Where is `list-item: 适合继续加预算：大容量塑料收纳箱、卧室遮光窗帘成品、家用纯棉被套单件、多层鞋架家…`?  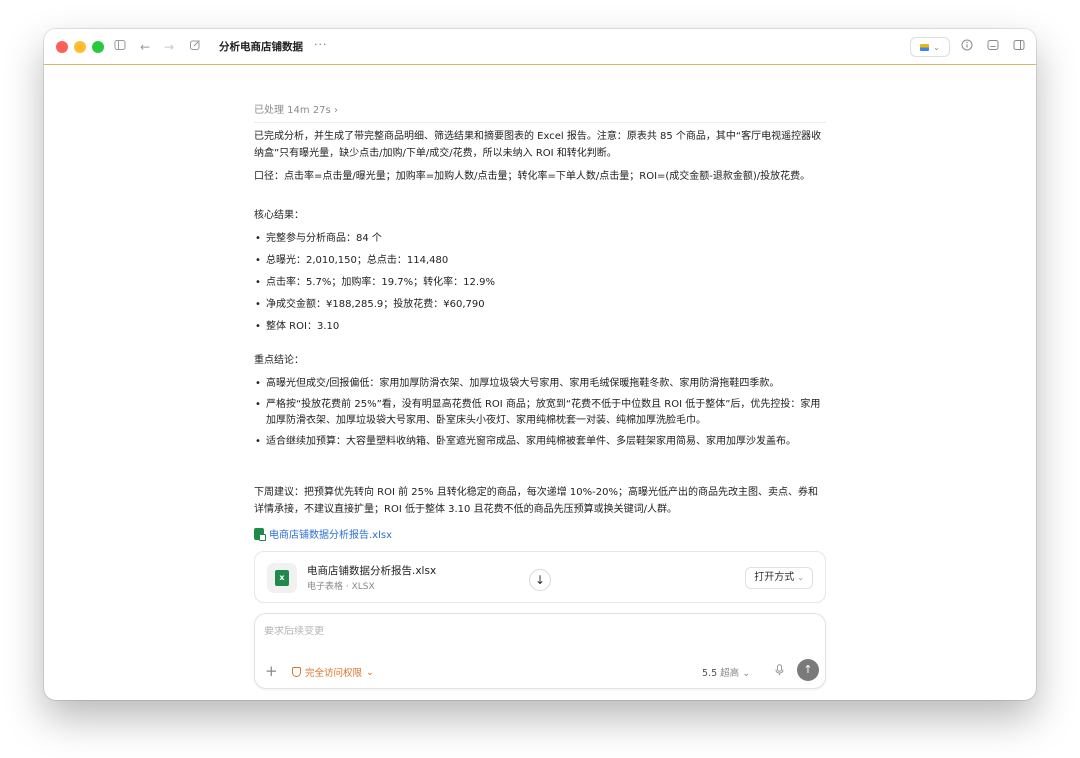 list-item: 适合继续加预算：大容量塑料收纳箱、卧室遮光窗帘成品、家用纯棉被套单件、多层鞋架家… is located at coordinates (540, 442).